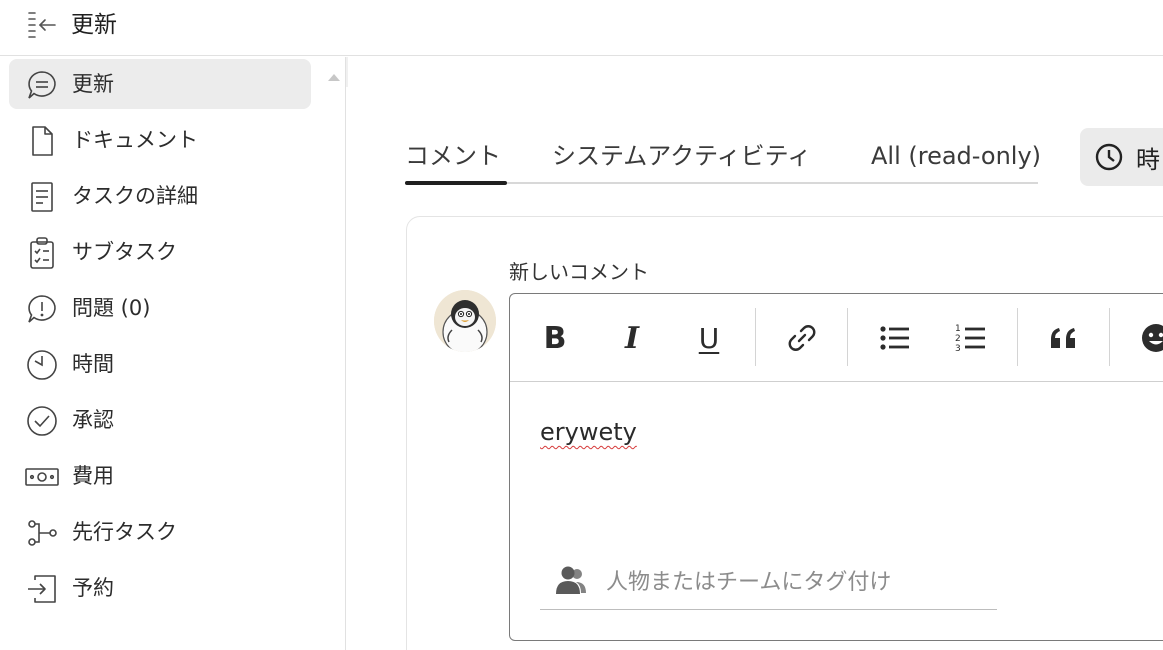 The image size is (1163, 650). I want to click on collapse-panel-icon, so click(42, 25).